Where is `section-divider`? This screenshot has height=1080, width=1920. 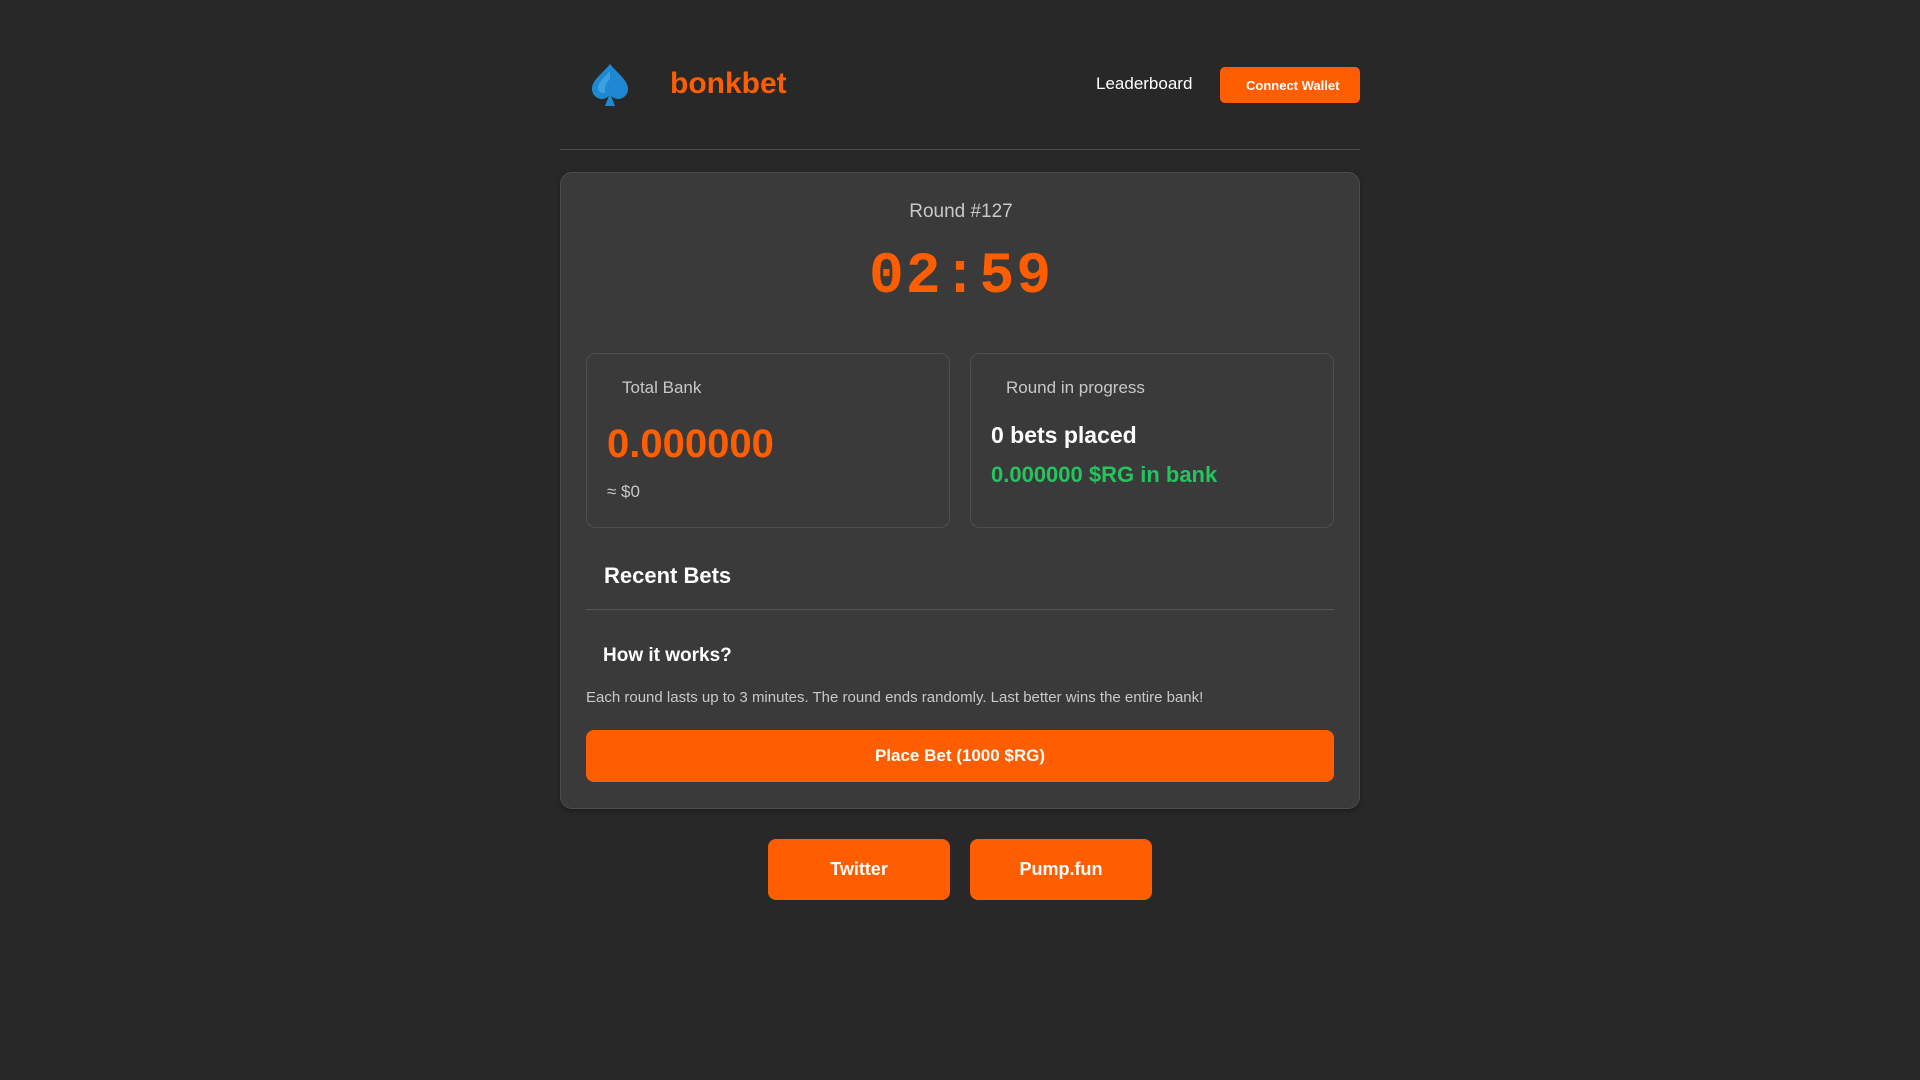
section-divider is located at coordinates (960, 609).